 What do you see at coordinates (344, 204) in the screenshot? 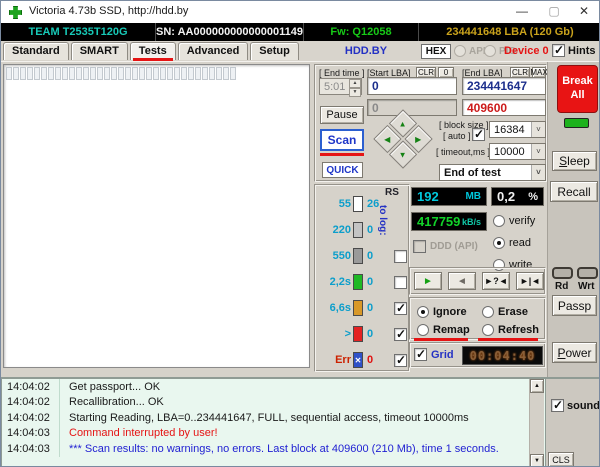
I see `legend-row-label: 55` at bounding box center [344, 204].